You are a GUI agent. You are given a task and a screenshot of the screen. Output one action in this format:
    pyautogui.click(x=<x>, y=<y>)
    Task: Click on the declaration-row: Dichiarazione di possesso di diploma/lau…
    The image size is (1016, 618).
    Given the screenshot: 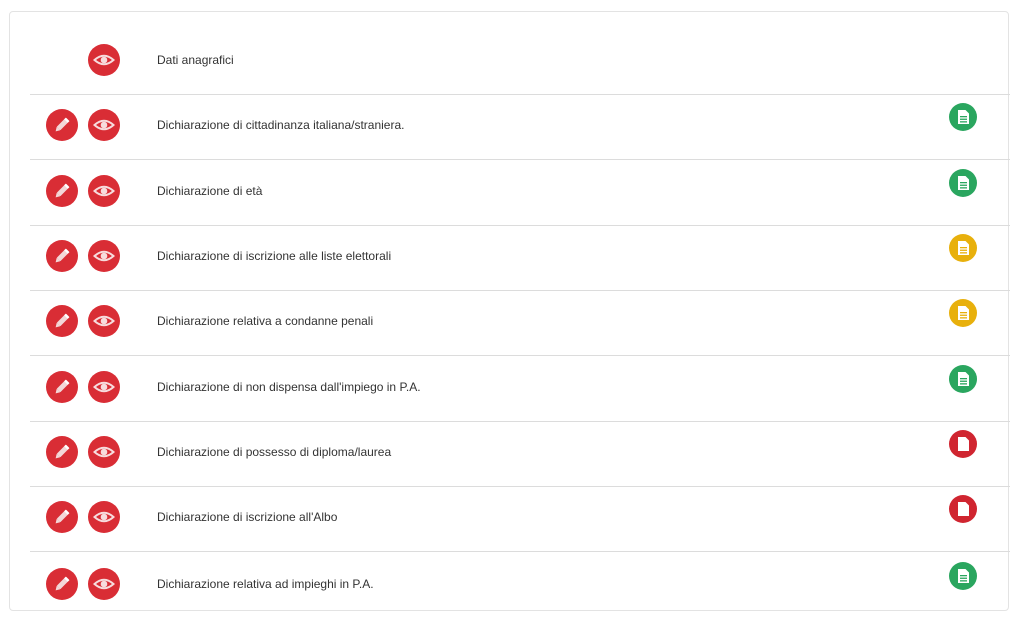 What is the action you would take?
    pyautogui.click(x=520, y=454)
    